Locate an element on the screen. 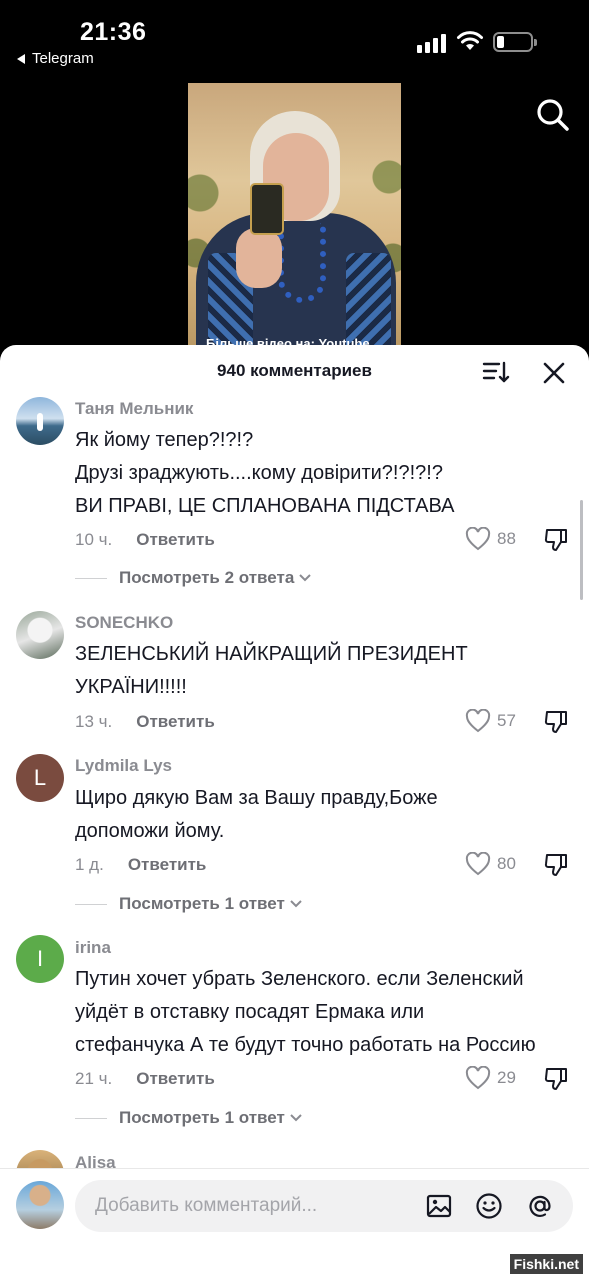 The height and width of the screenshot is (1280, 589). avatar-letter: L is located at coordinates (40, 777).